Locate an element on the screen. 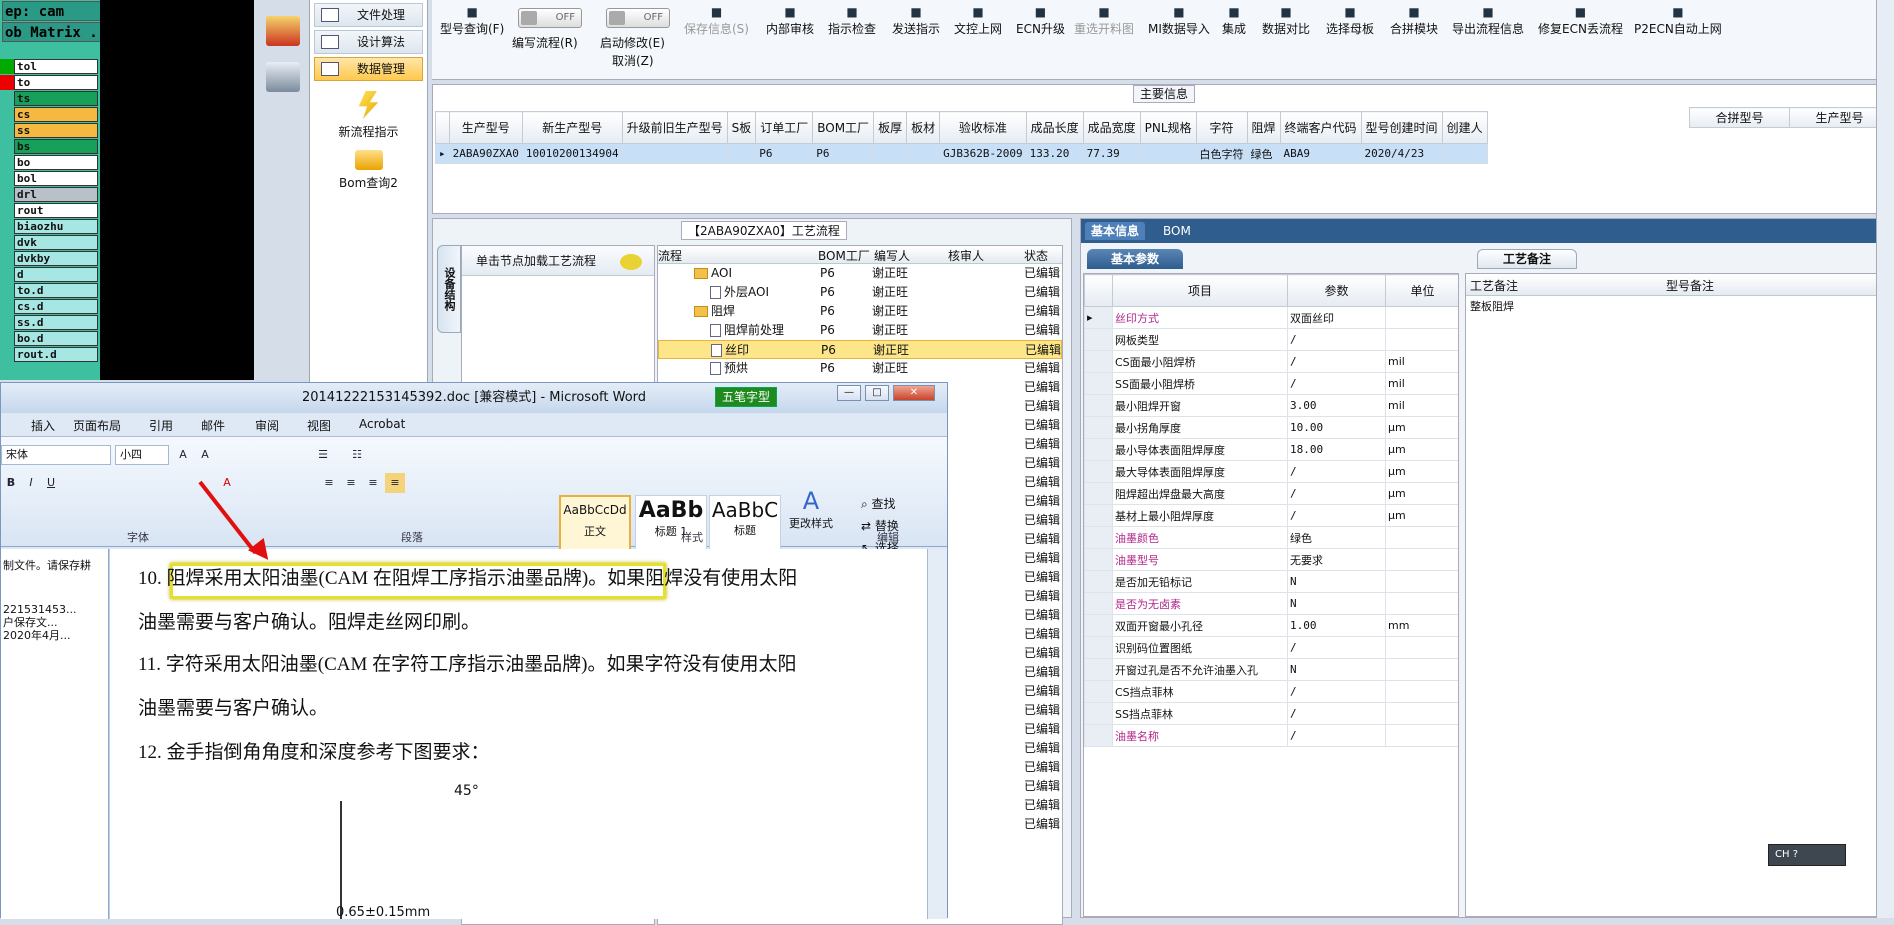 The image size is (1894, 925). calculator-icon is located at coordinates (282, 77).